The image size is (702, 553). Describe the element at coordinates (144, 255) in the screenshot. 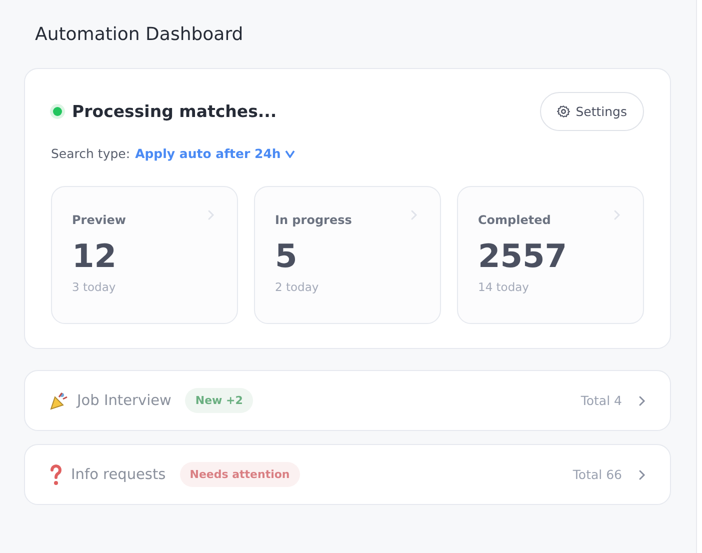

I see `stat-card: Preview 12 3 today` at that location.